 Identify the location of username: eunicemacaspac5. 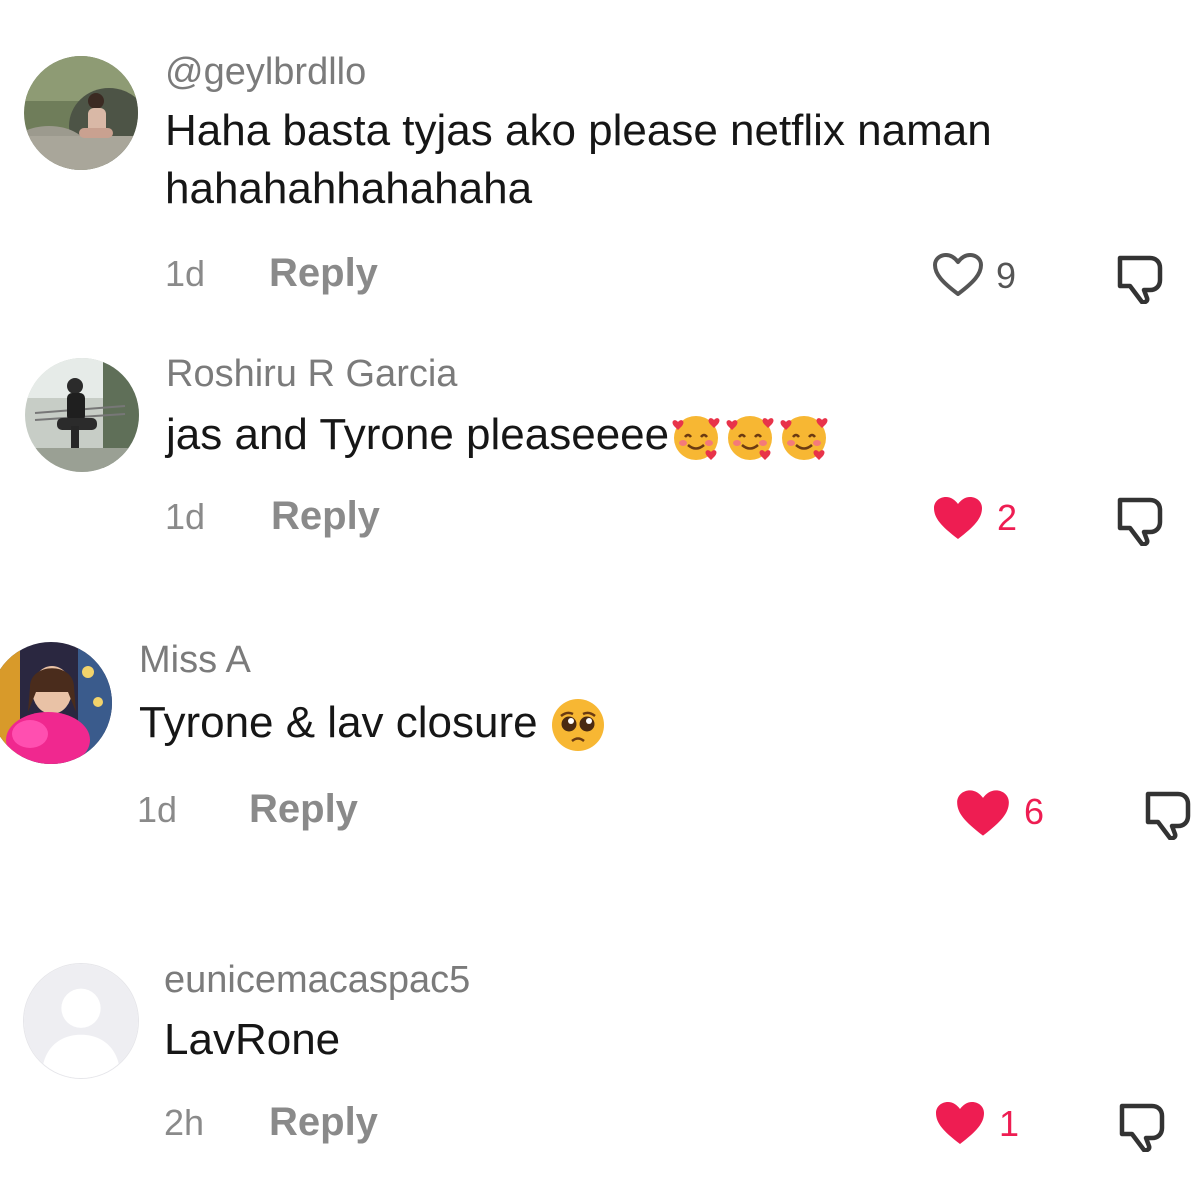
(317, 980).